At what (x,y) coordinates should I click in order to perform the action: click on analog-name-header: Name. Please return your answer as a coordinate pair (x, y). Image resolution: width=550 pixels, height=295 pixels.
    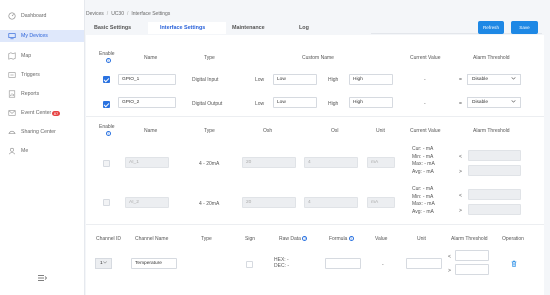
    Looking at the image, I should click on (151, 131).